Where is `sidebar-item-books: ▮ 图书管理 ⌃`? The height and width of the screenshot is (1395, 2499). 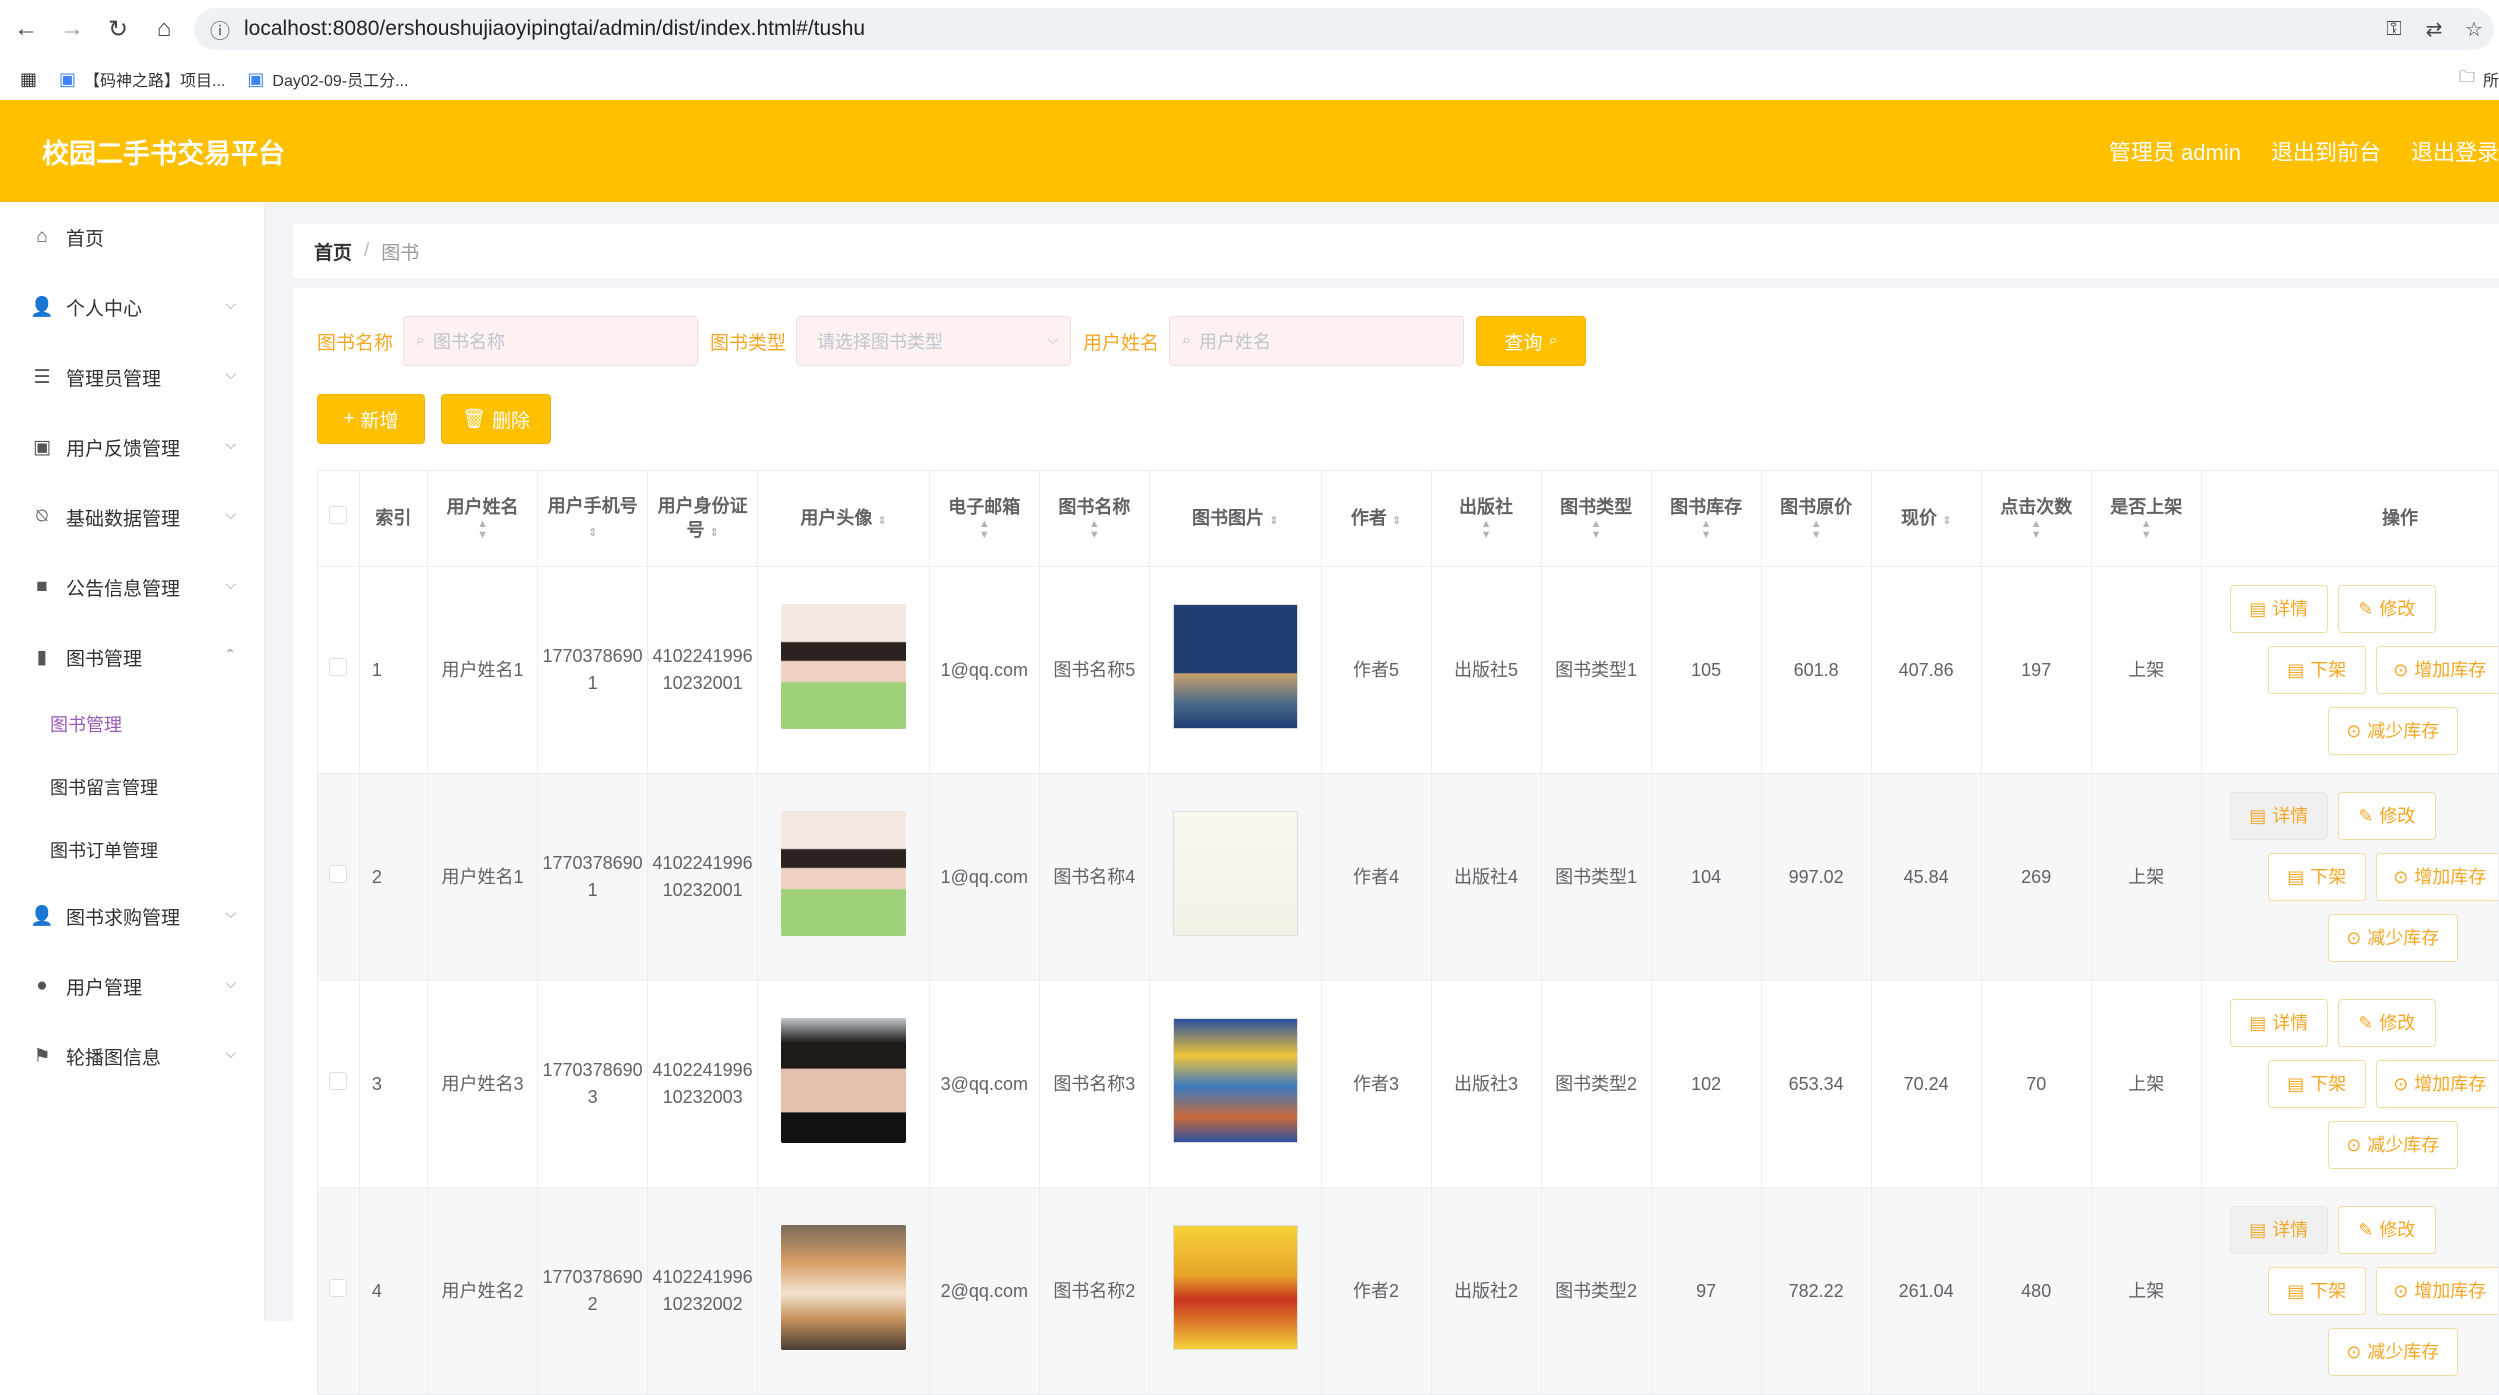 sidebar-item-books: ▮ 图书管理 ⌃ is located at coordinates (132, 657).